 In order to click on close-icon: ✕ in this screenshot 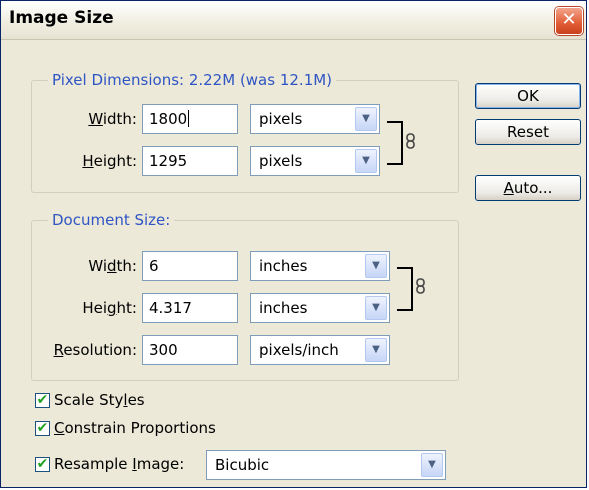, I will do `click(569, 19)`.